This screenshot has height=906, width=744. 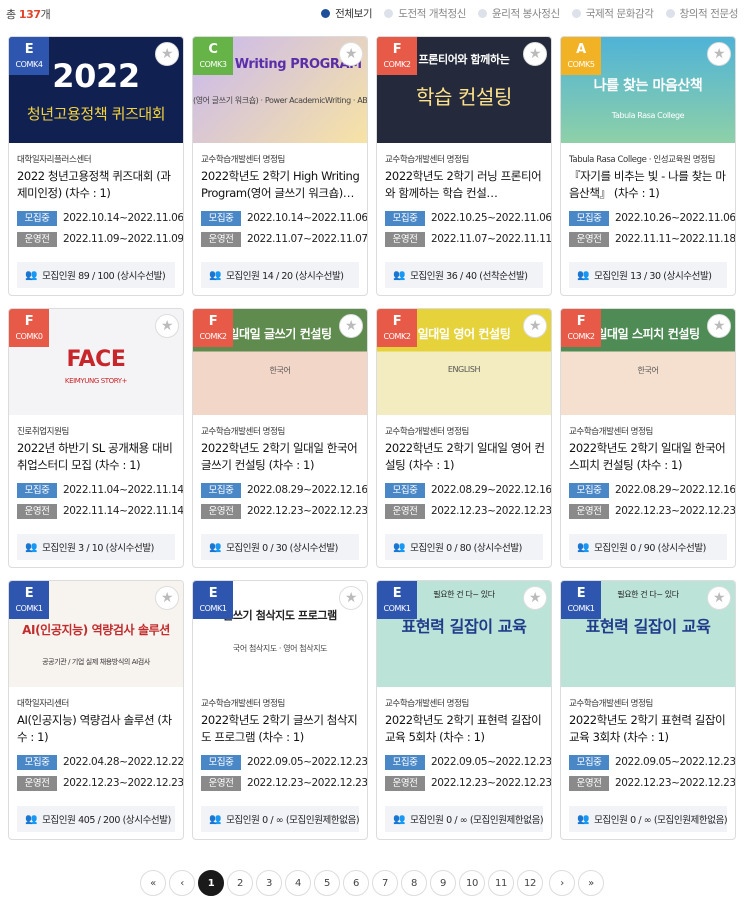 I want to click on operate-label: 운영전, so click(x=405, y=511).